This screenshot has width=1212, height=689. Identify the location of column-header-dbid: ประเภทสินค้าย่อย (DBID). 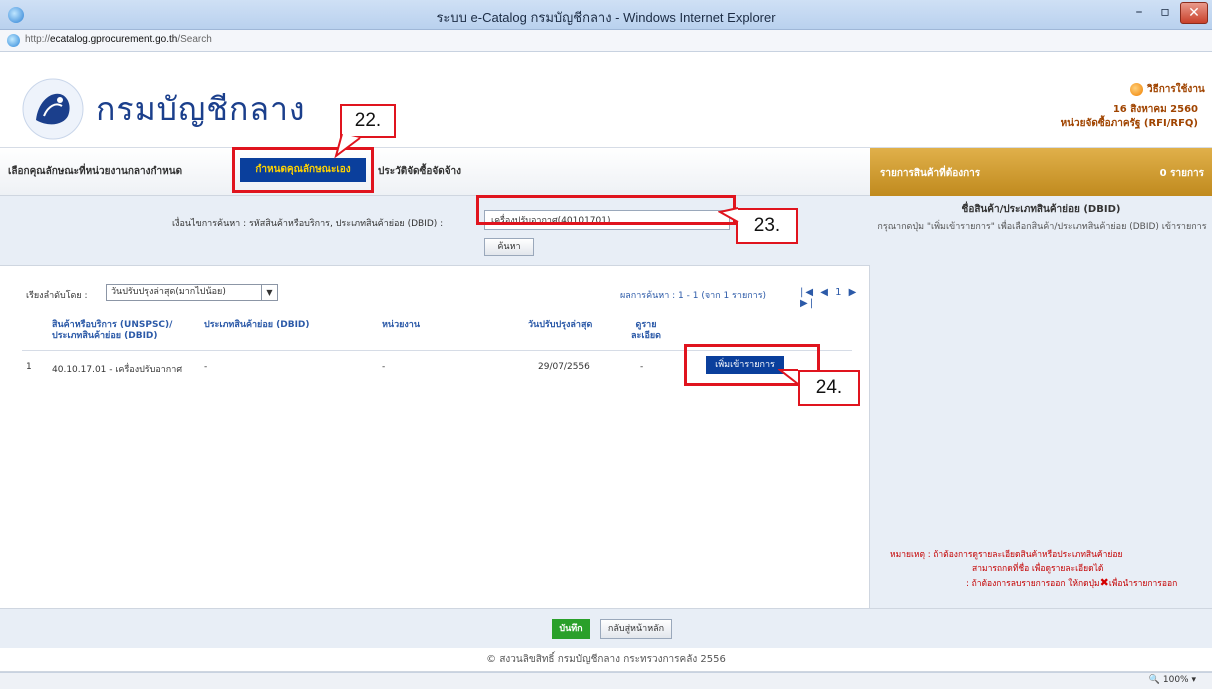
(274, 325).